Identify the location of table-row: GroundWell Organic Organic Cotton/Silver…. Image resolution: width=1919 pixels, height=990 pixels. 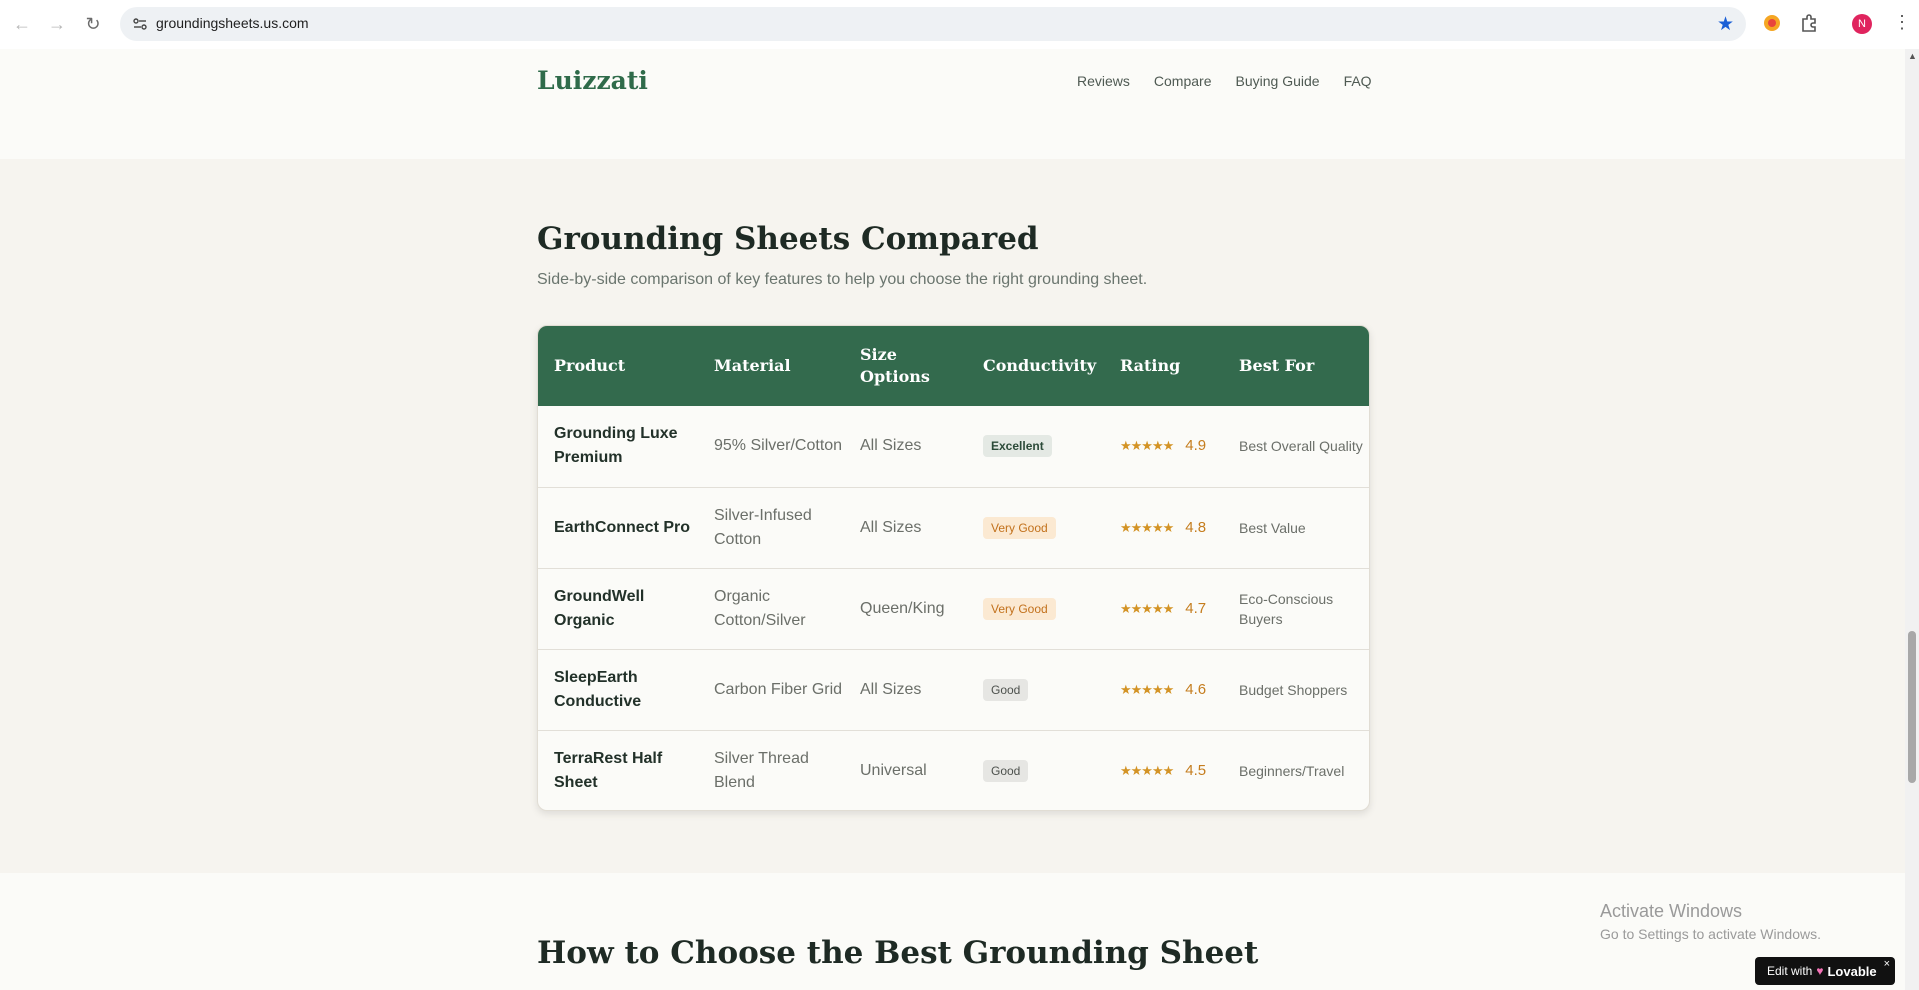
(953, 608).